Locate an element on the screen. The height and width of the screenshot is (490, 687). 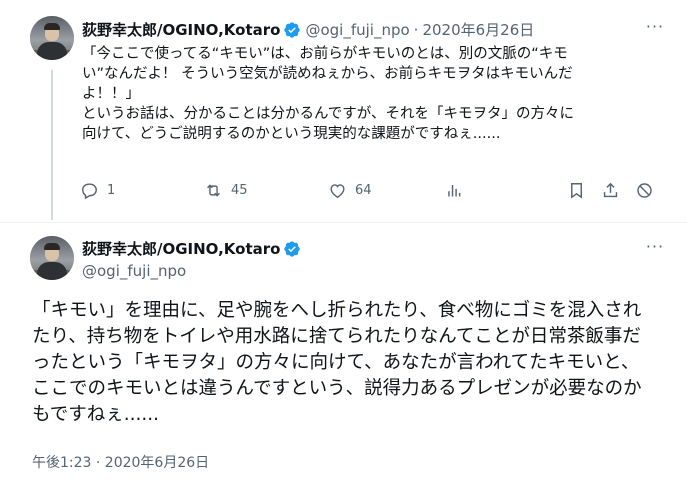
share-button is located at coordinates (610, 190).